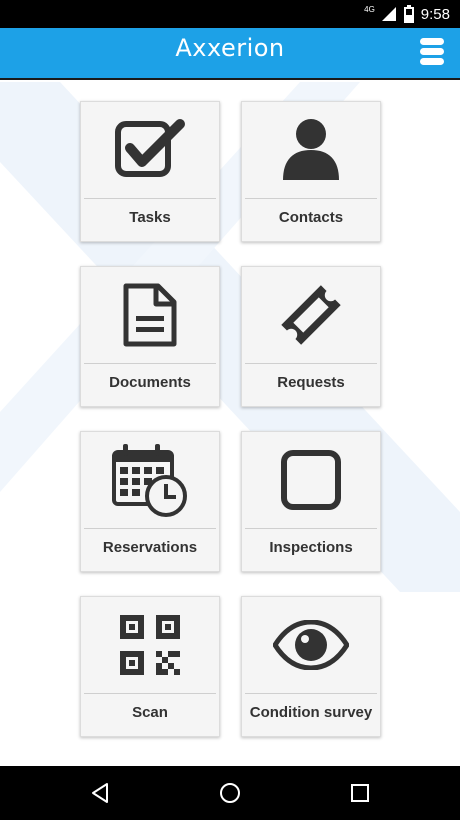  What do you see at coordinates (150, 217) in the screenshot?
I see `tile-label: Tasks` at bounding box center [150, 217].